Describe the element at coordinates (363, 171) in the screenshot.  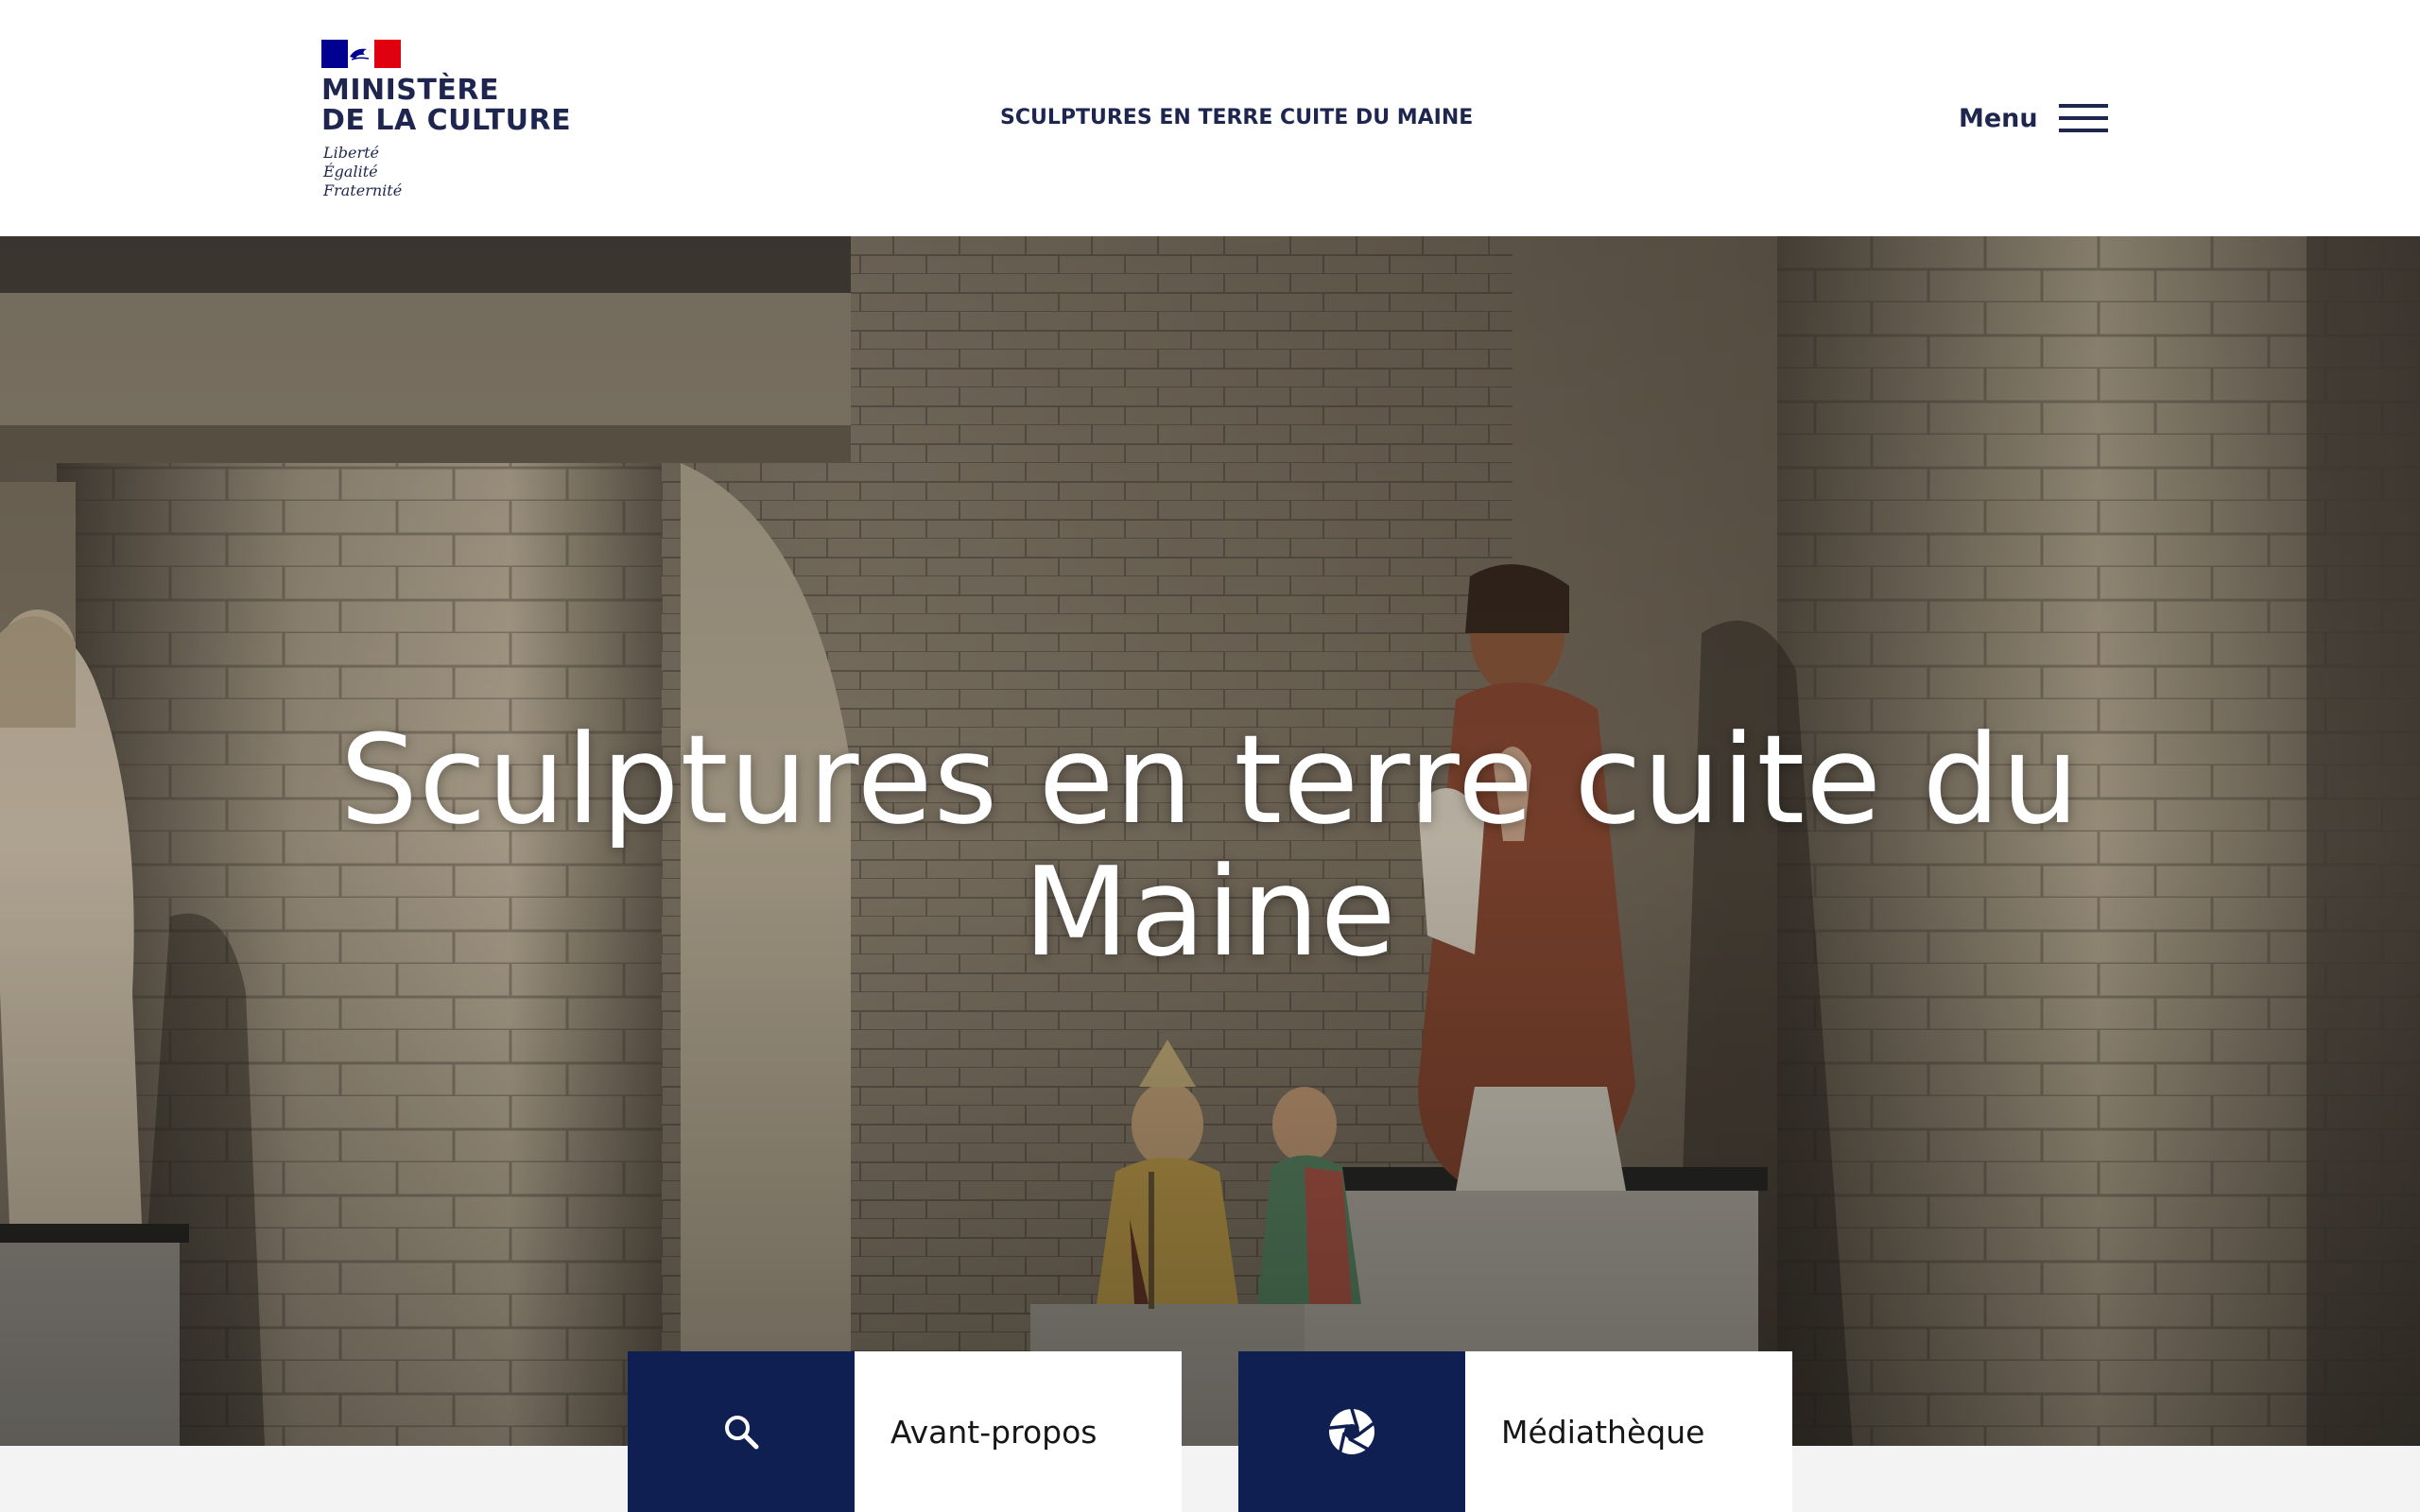
I see `republic-motto: Liberté Égalité Fraternité` at that location.